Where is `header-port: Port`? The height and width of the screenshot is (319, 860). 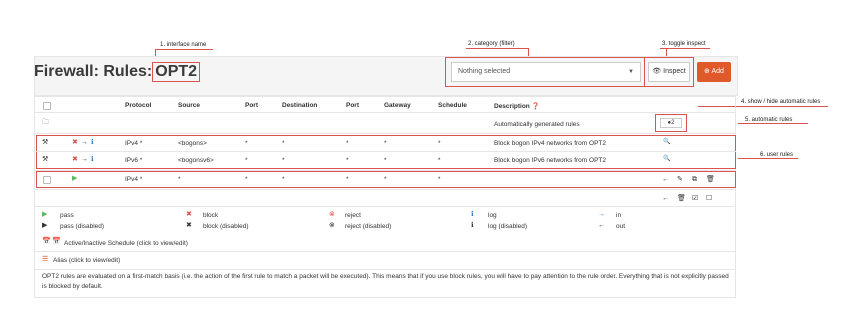
header-port: Port is located at coordinates (251, 105).